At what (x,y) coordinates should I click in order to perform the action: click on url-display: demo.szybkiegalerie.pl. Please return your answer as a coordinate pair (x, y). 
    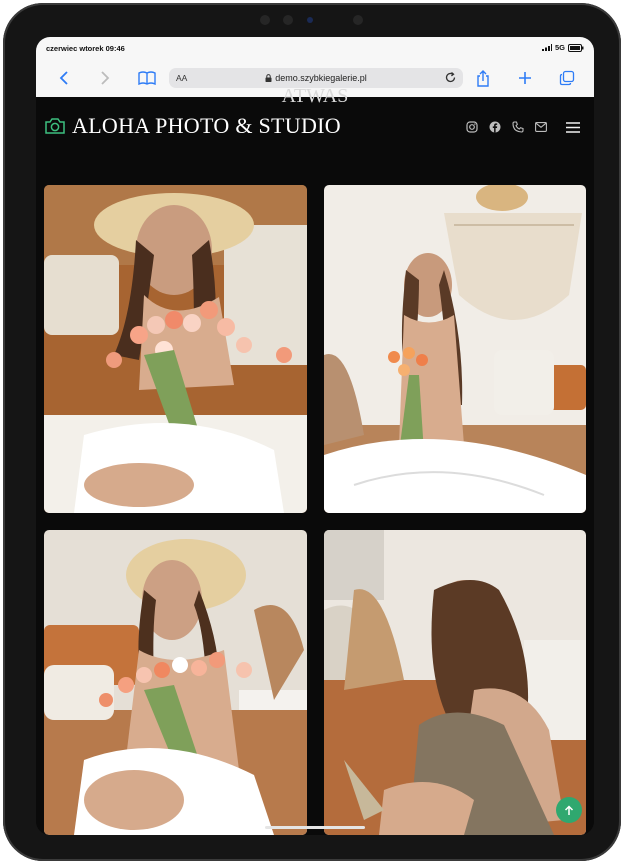
    Looking at the image, I should click on (316, 78).